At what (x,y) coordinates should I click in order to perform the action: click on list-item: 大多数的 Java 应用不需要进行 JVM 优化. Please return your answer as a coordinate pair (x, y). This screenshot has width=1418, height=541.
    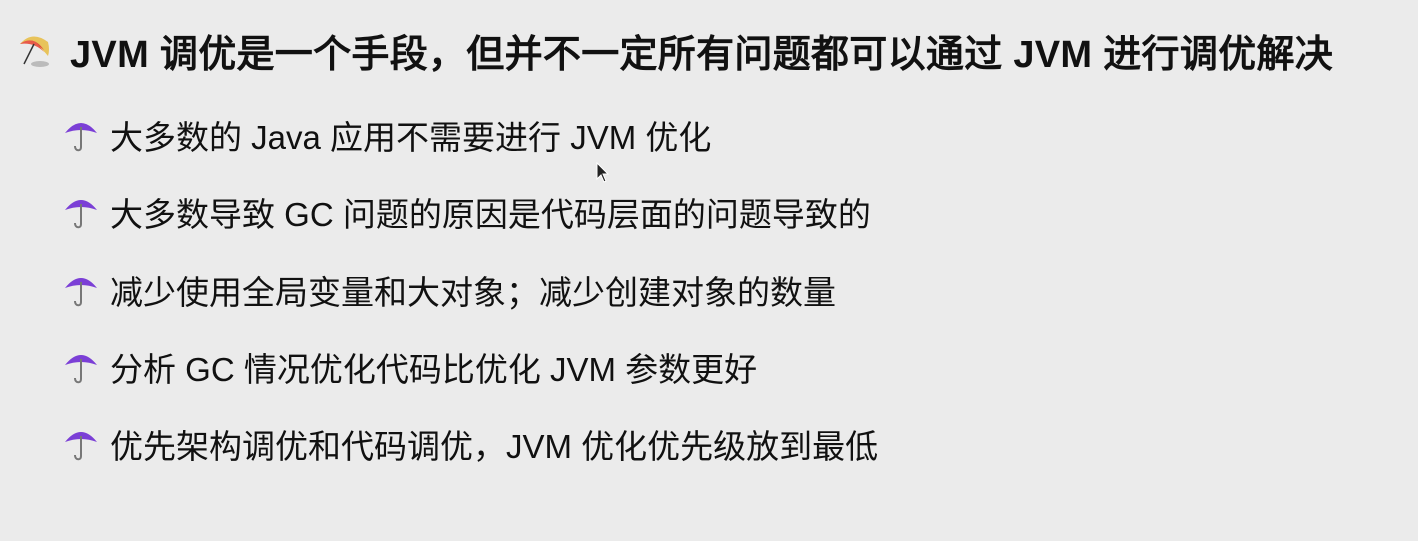
    Looking at the image, I should click on (387, 135).